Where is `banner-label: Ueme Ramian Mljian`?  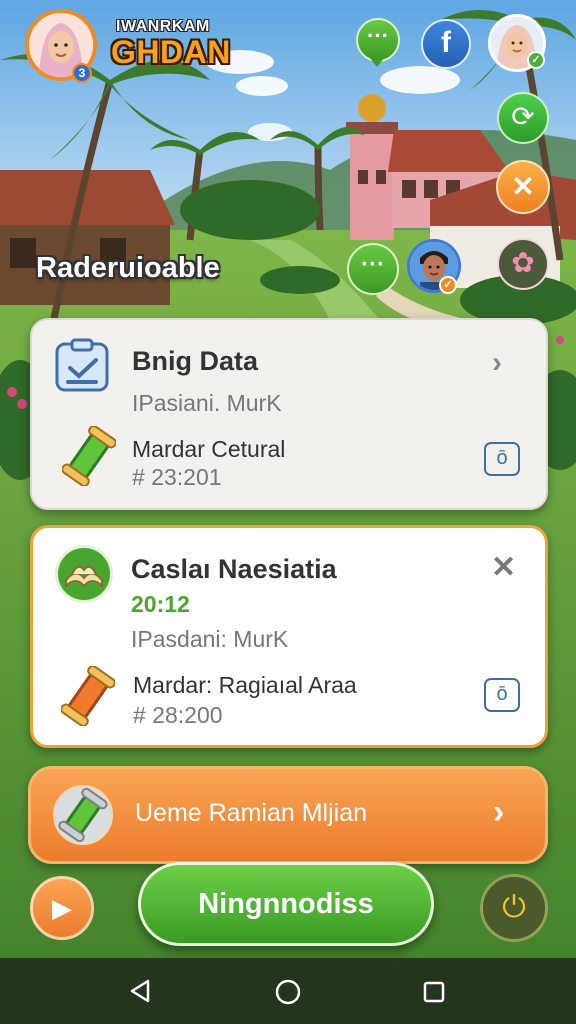 banner-label: Ueme Ramian Mljian is located at coordinates (251, 813).